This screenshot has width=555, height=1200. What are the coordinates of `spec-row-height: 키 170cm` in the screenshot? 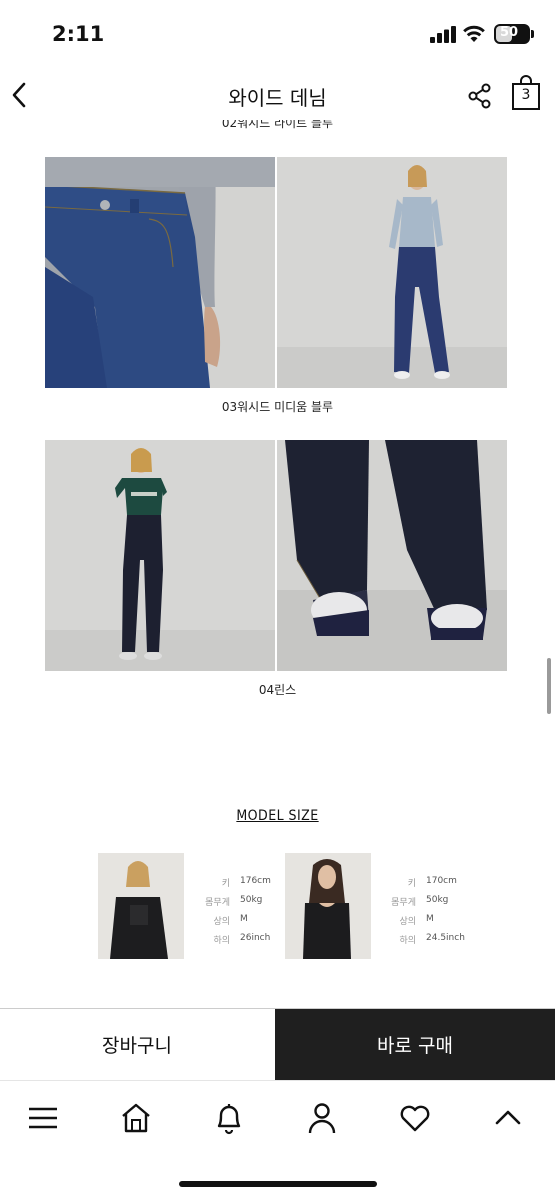 It's located at (432, 882).